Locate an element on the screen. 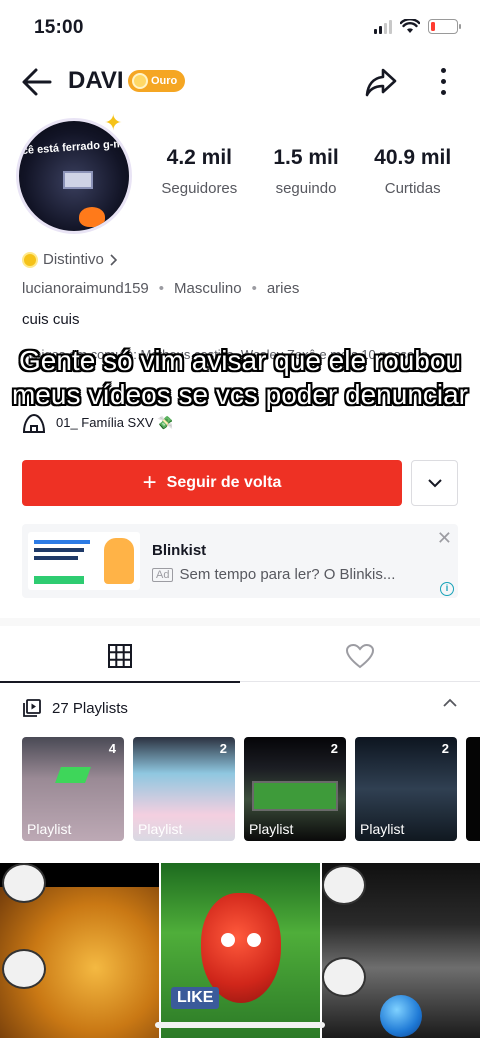 The width and height of the screenshot is (480, 1038). stat-followers: 4.2 mil Seguidores is located at coordinates (199, 171).